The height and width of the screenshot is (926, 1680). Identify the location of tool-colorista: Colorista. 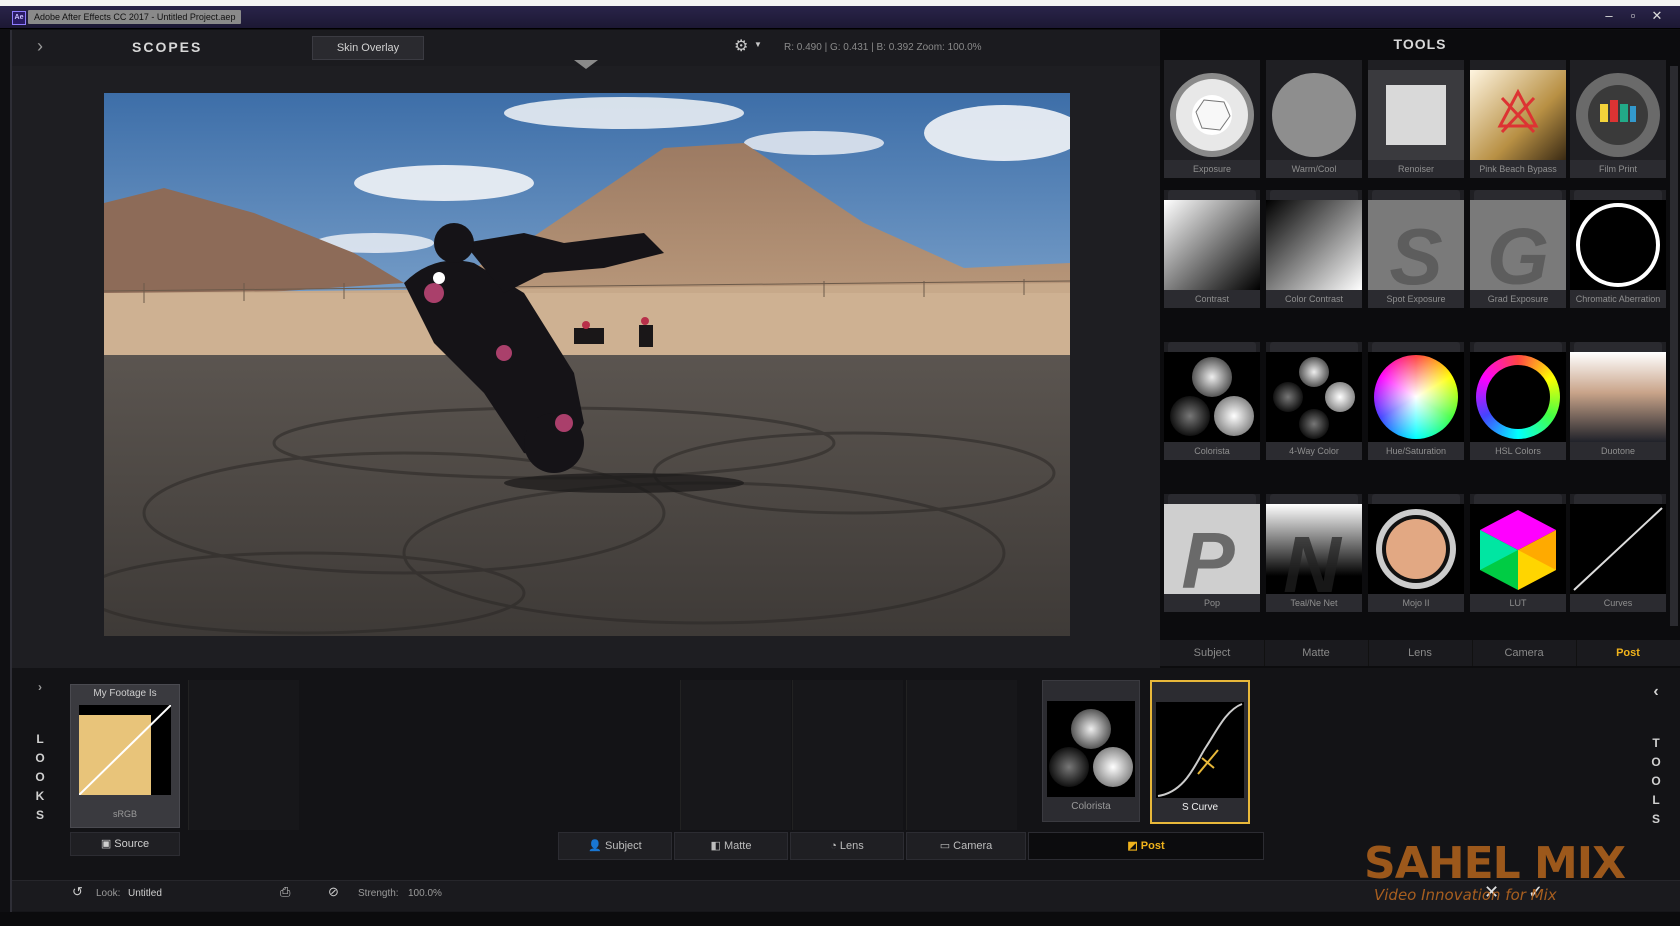
(1212, 401).